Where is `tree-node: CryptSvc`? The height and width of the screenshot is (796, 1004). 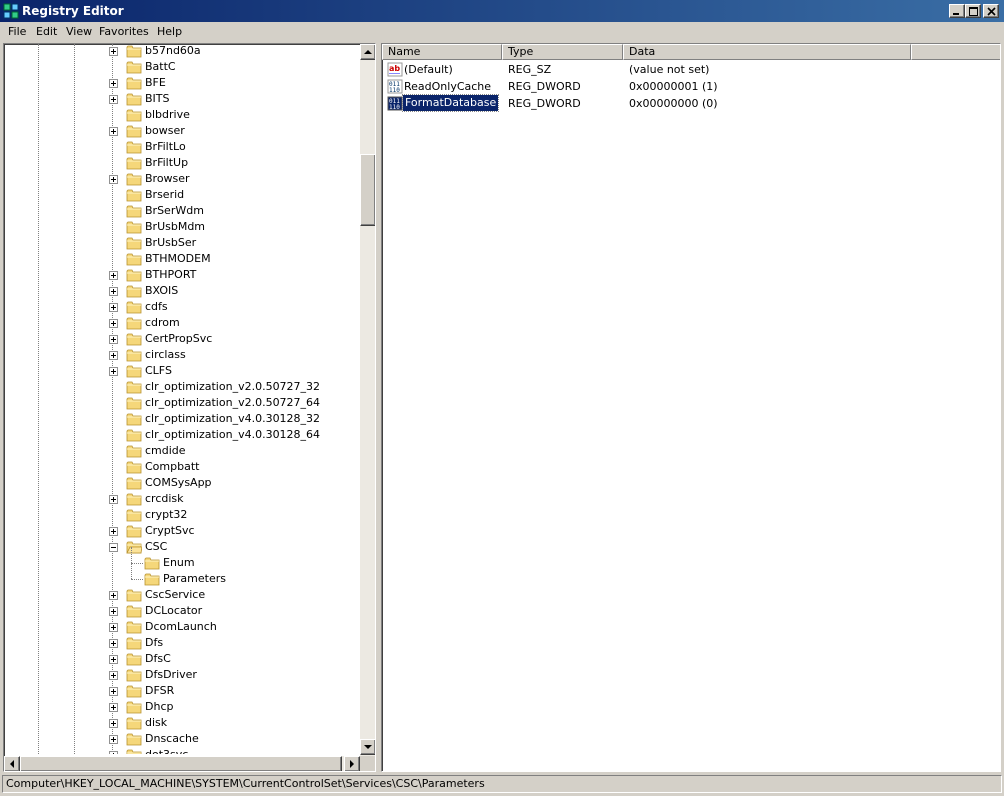
tree-node: CryptSvc is located at coordinates (181, 531).